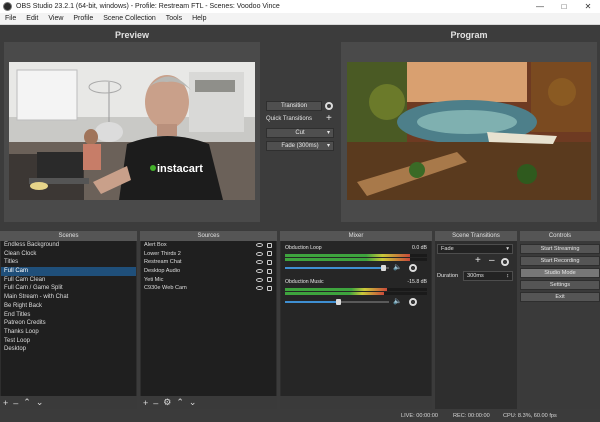 This screenshot has height=422, width=600. I want to click on scene-item: Test Loop, so click(68, 341).